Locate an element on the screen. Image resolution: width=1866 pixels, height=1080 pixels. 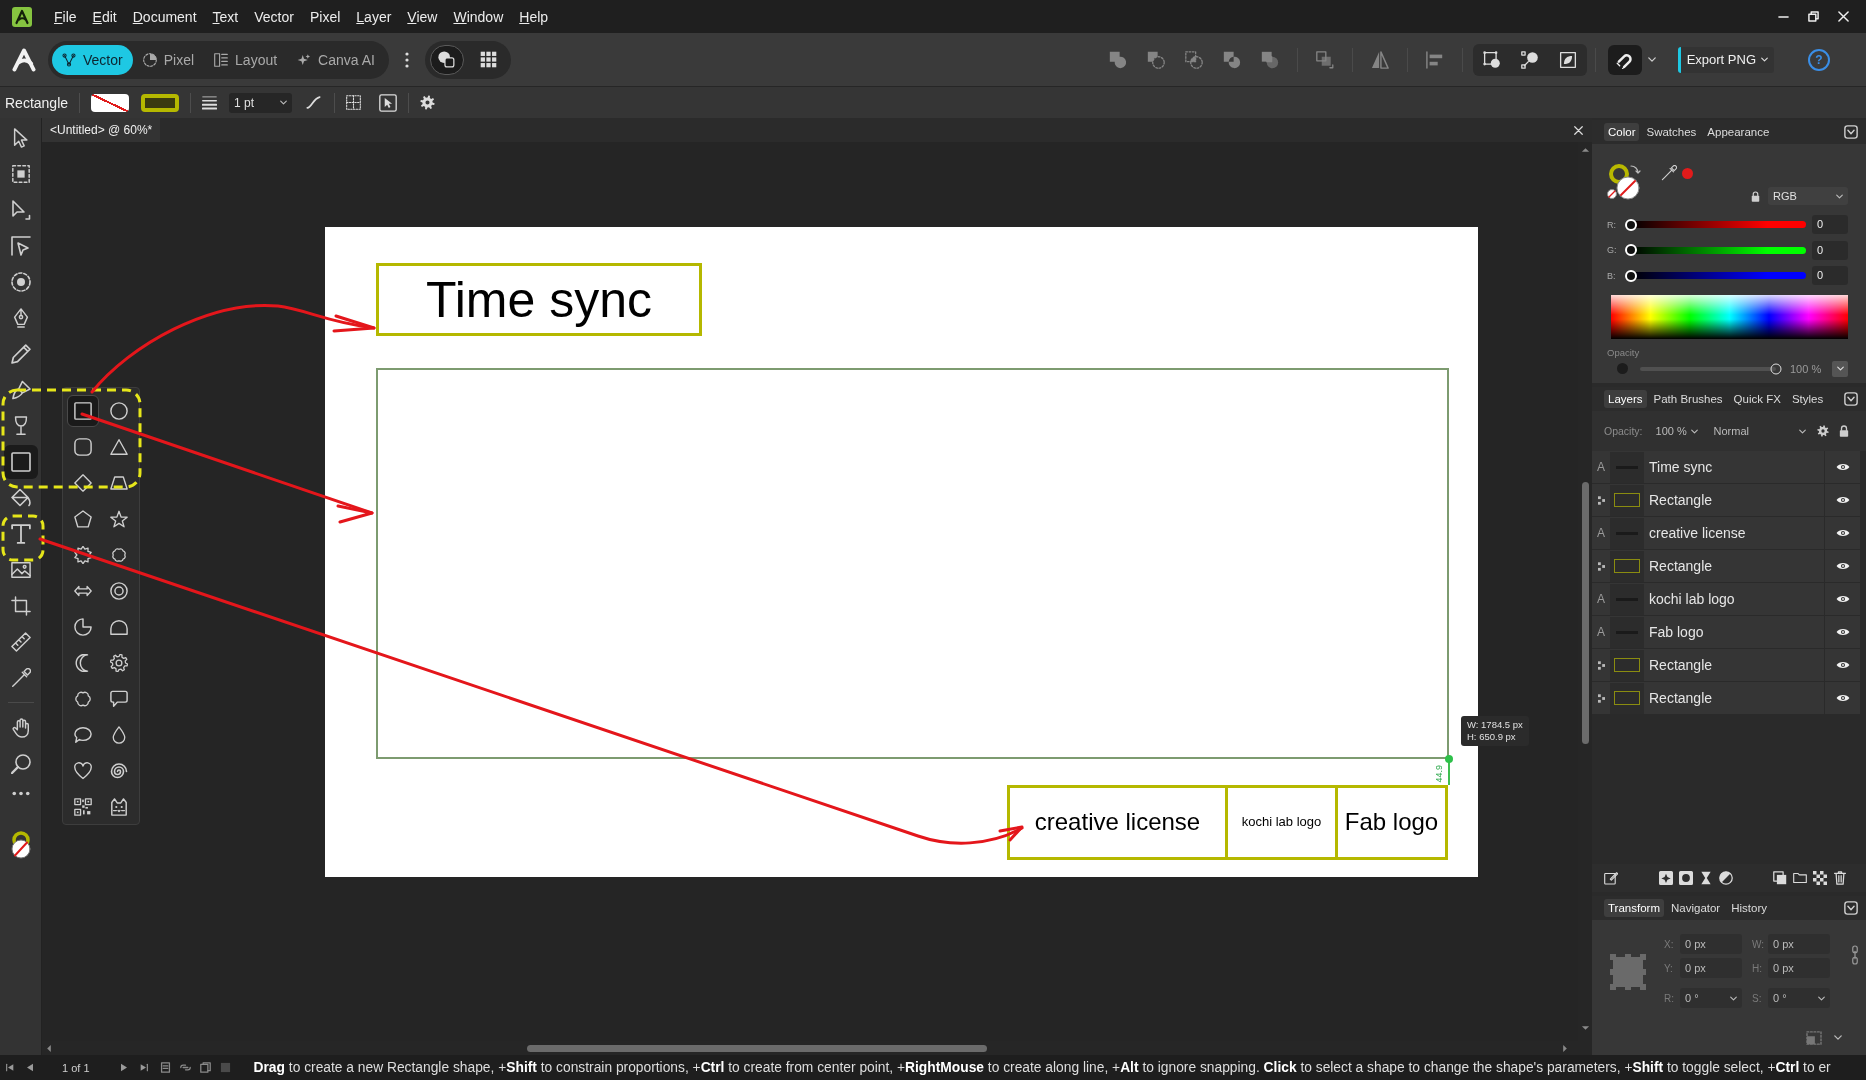
scroll-left-icon is located at coordinates (49, 1048).